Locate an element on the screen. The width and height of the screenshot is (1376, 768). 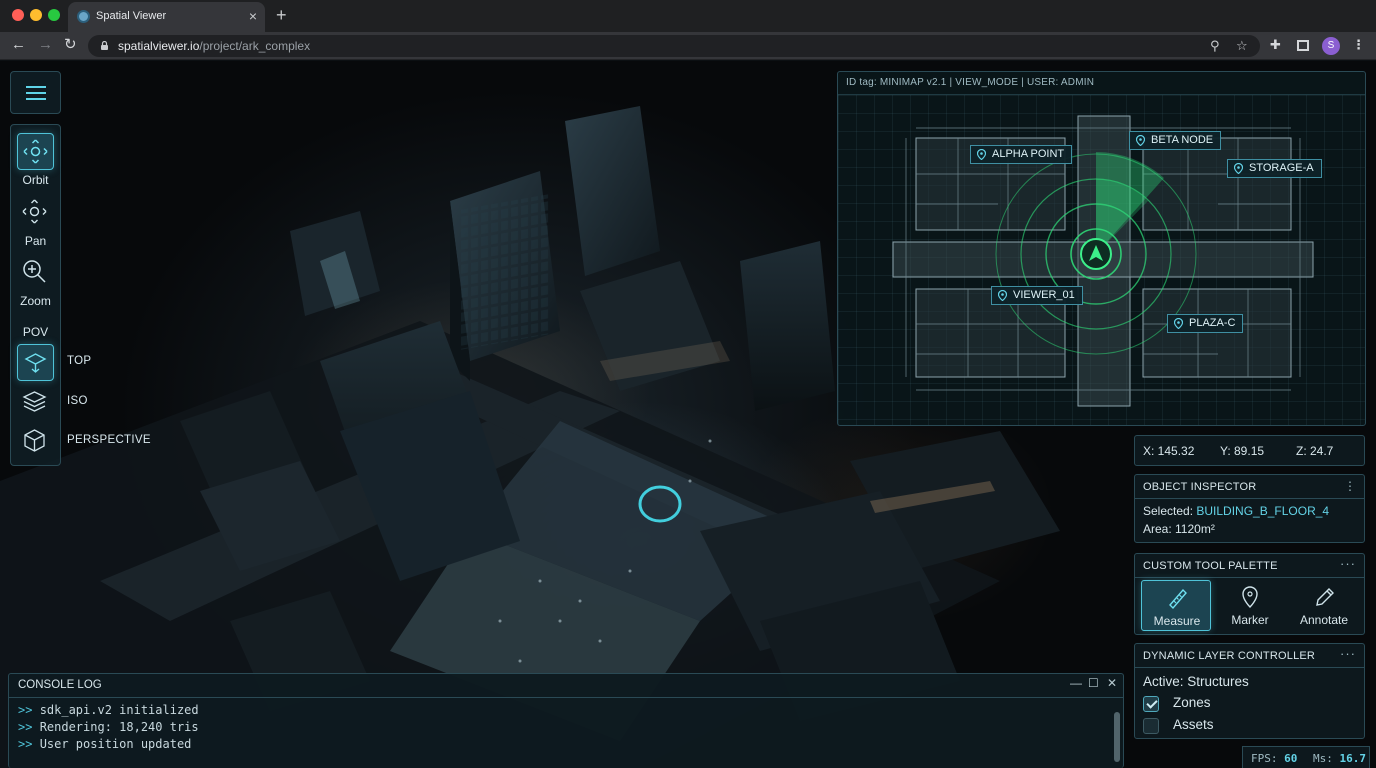
tab-close-icon: × is located at coordinates (253, 16).